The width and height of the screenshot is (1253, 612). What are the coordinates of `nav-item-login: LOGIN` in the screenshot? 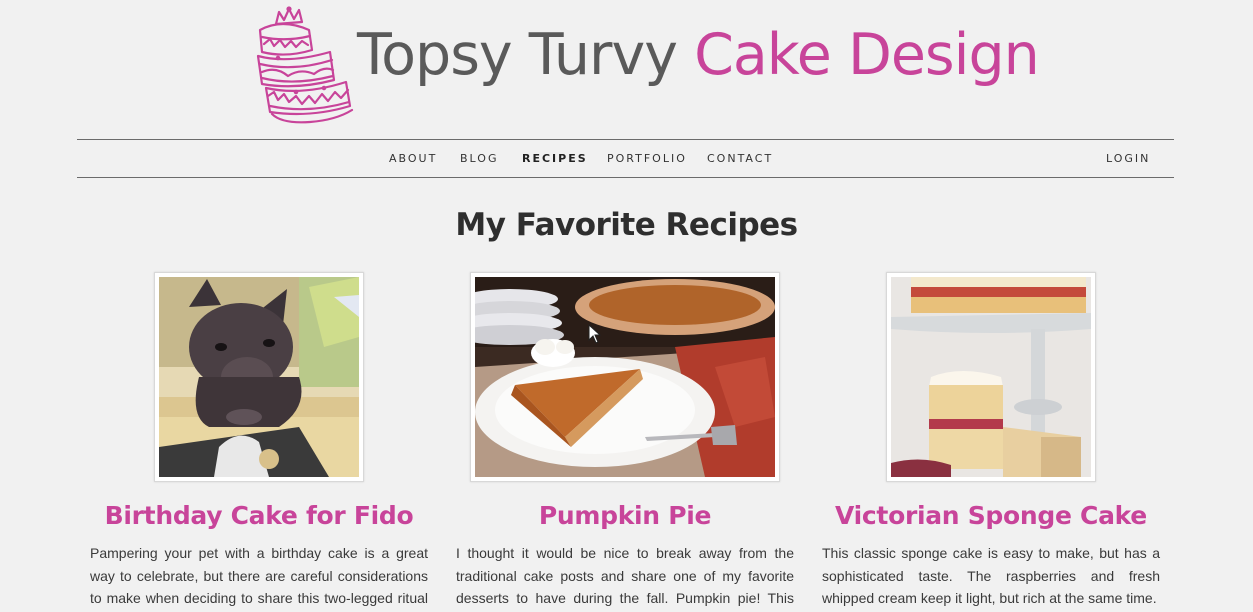 It's located at (1128, 159).